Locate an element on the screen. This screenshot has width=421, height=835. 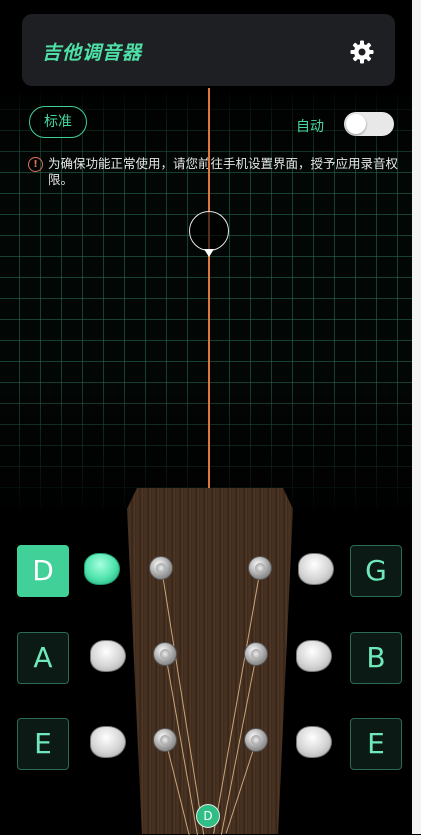
toggle-knob is located at coordinates (356, 124).